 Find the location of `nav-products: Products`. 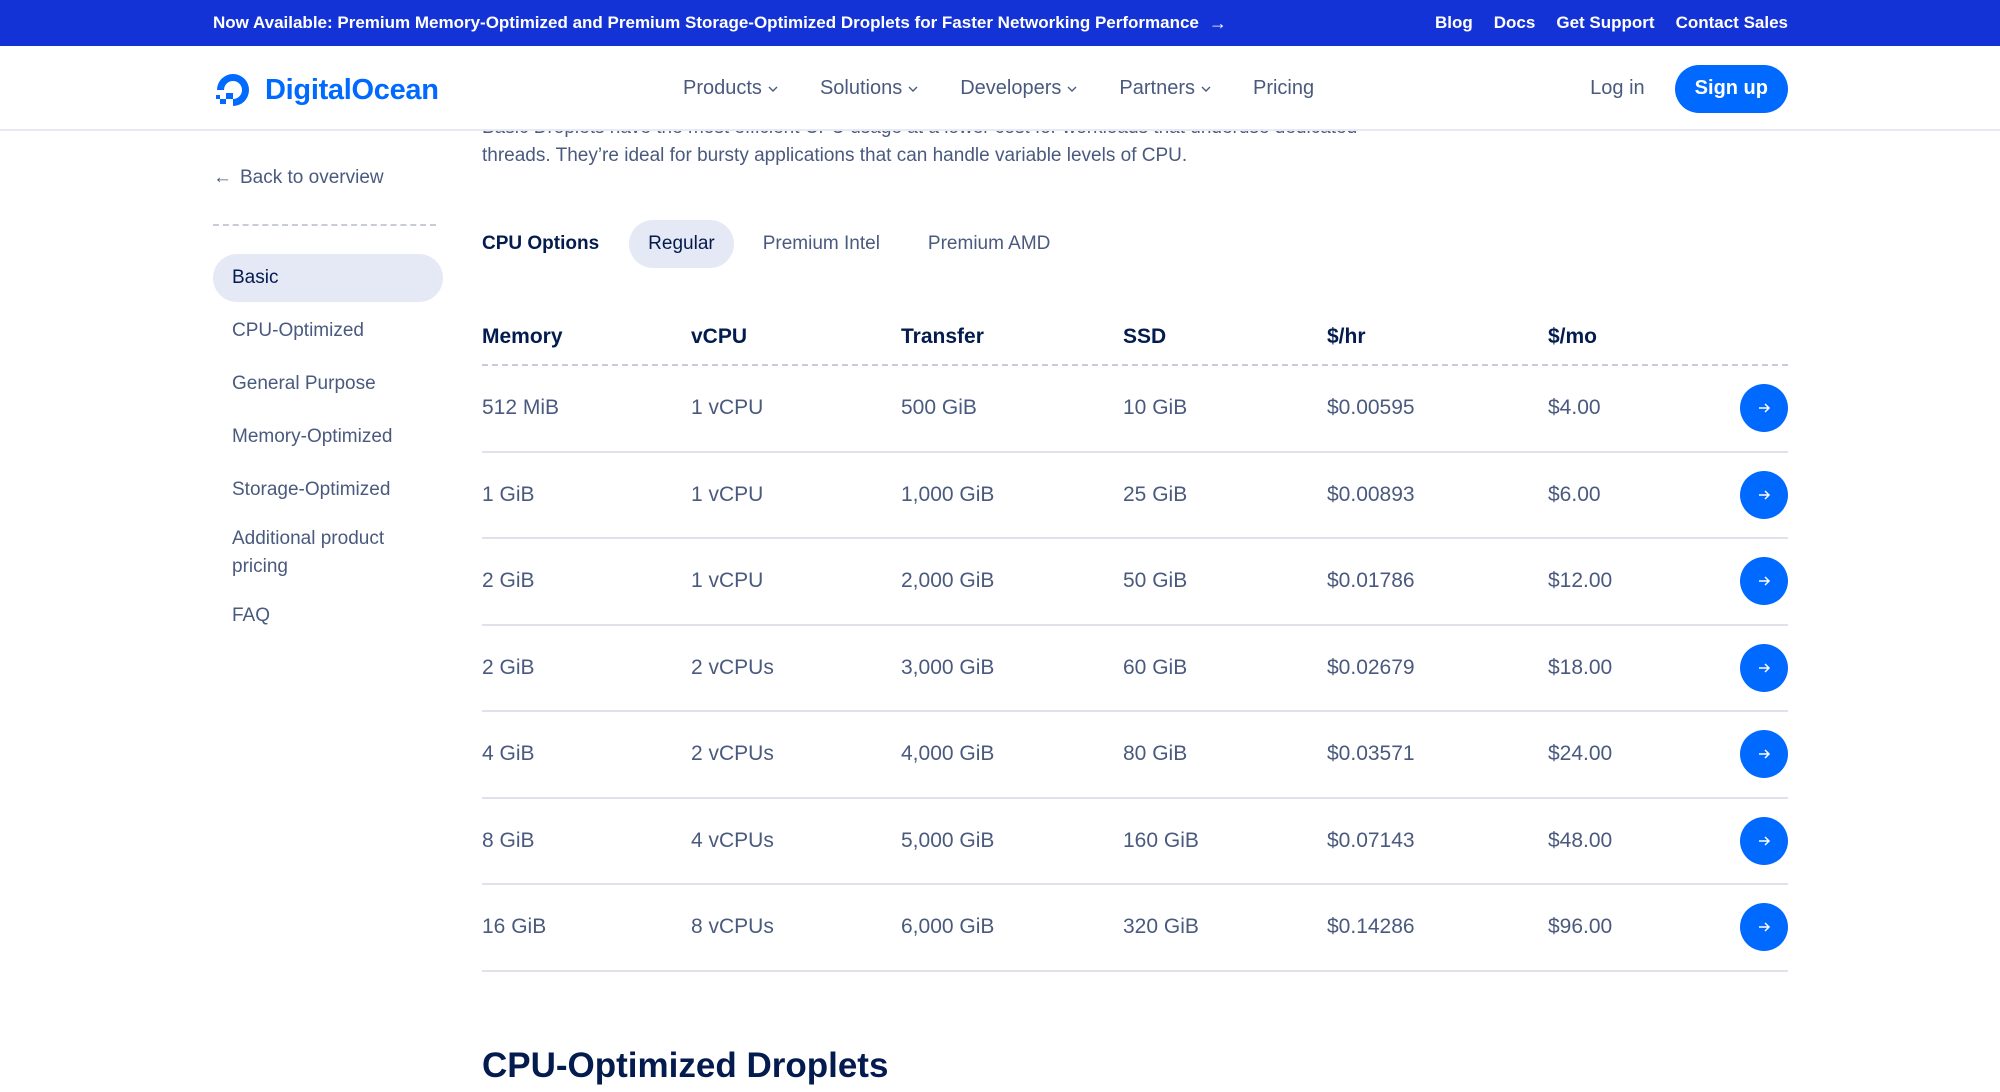

nav-products: Products is located at coordinates (730, 88).